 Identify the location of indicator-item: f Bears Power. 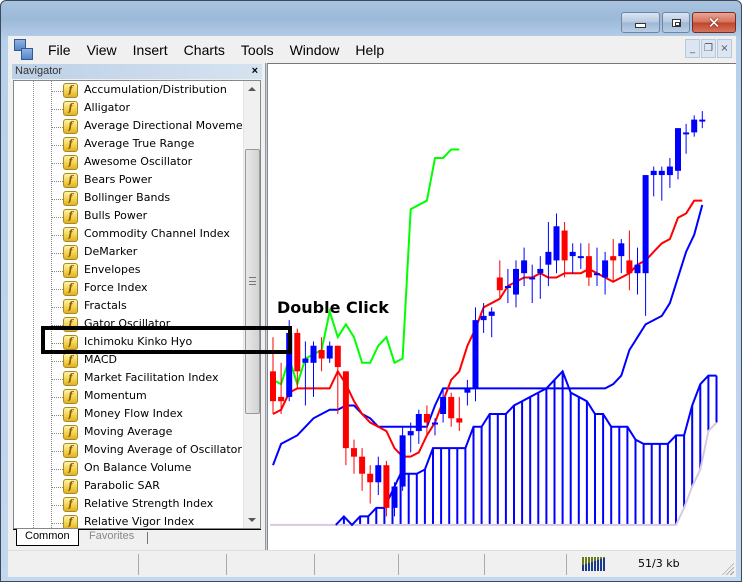
(129, 181).